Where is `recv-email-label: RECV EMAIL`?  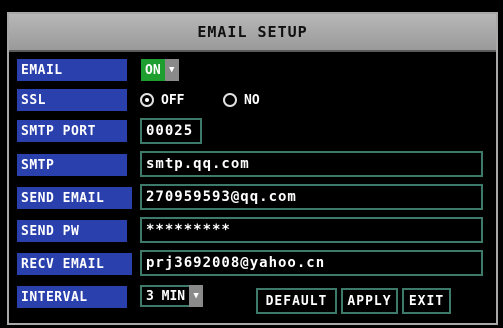
recv-email-label: RECV EMAIL is located at coordinates (74, 264).